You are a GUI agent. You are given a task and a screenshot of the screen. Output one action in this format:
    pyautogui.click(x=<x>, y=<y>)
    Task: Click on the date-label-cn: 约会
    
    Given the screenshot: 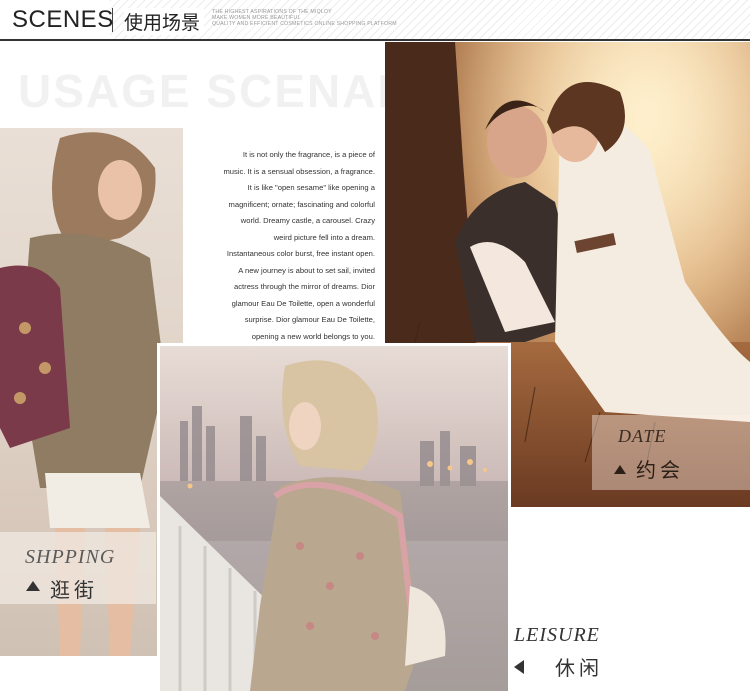 What is the action you would take?
    pyautogui.click(x=660, y=471)
    